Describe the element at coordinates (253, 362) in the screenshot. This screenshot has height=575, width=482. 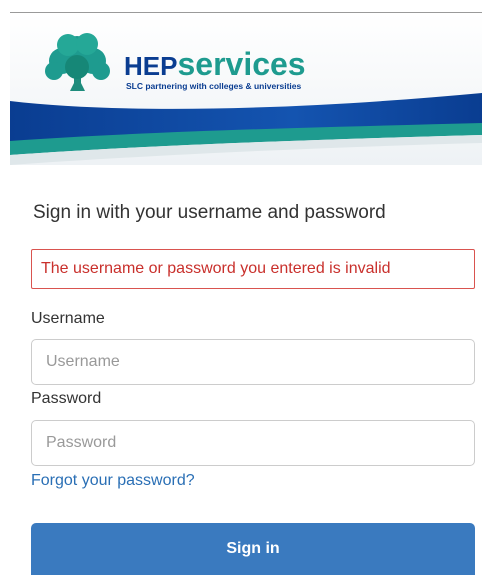
I see `username-input` at that location.